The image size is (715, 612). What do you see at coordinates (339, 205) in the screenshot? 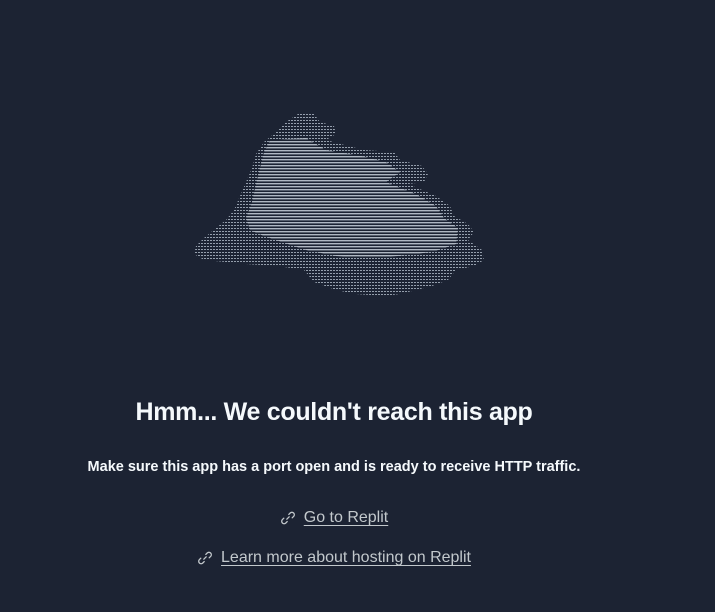
I see `ascii-cloud-icon` at bounding box center [339, 205].